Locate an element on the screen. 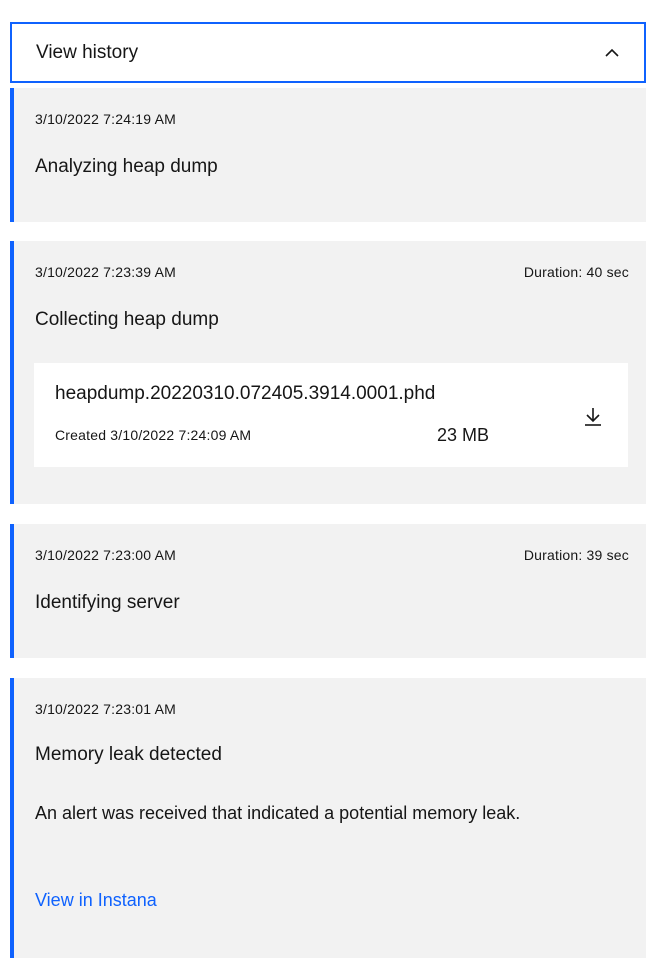  entry-duration: Duration: 40 sec is located at coordinates (576, 272).